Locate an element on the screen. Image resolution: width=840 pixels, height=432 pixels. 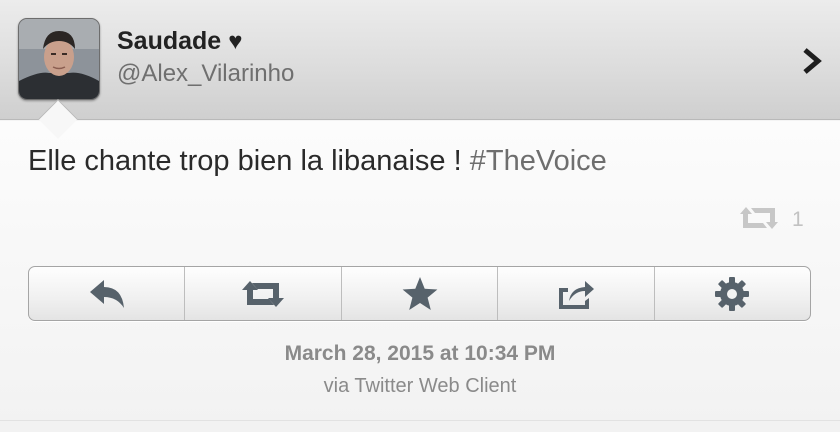
display-name-text: Saudade is located at coordinates (169, 41).